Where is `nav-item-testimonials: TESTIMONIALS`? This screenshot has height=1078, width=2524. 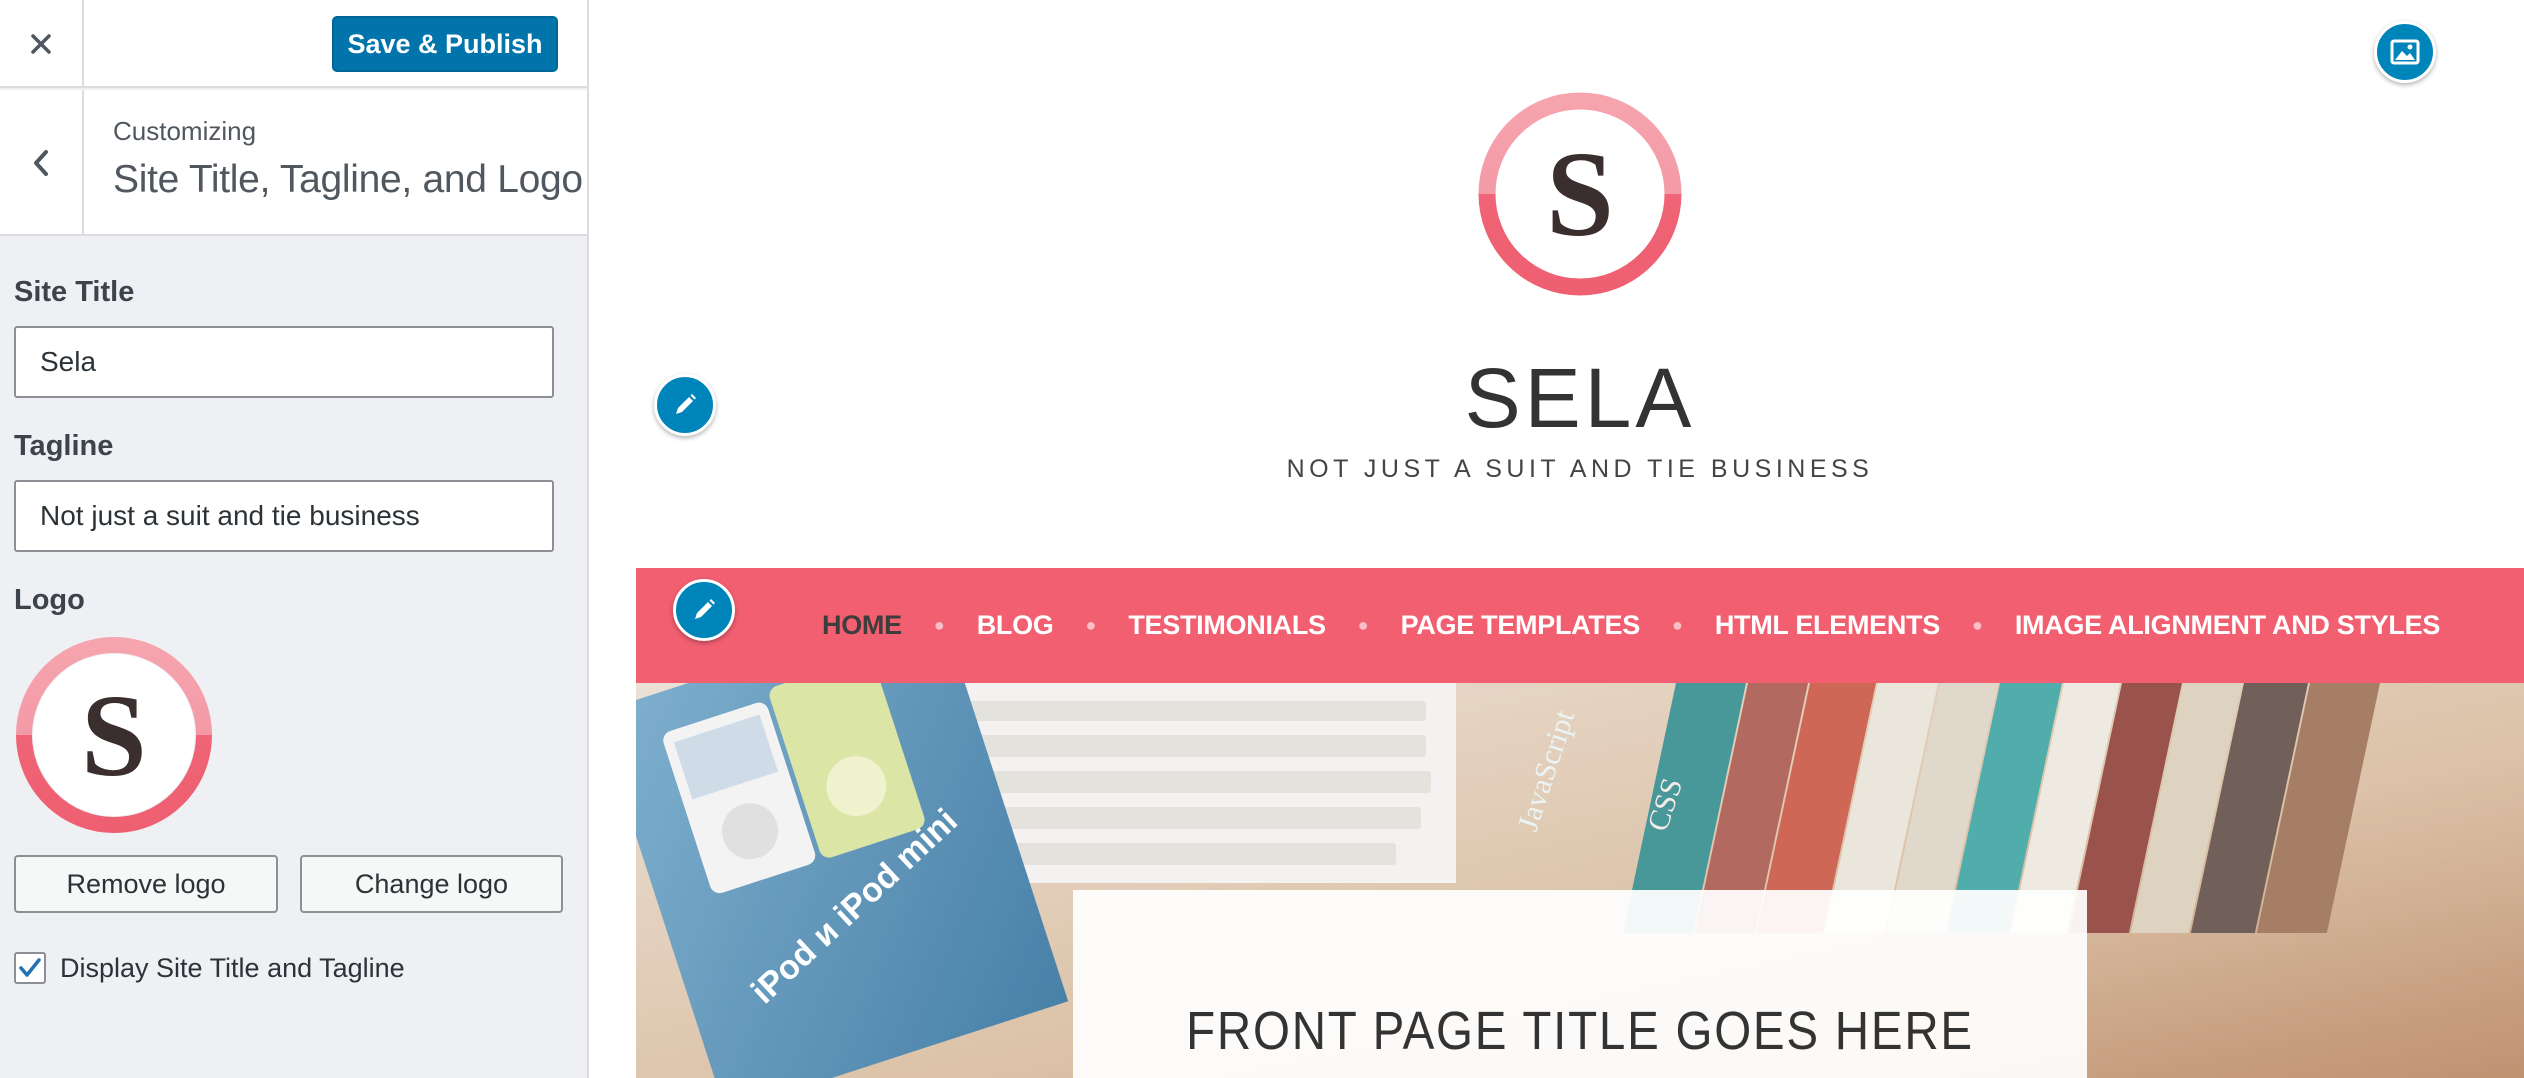 nav-item-testimonials: TESTIMONIALS is located at coordinates (1227, 625).